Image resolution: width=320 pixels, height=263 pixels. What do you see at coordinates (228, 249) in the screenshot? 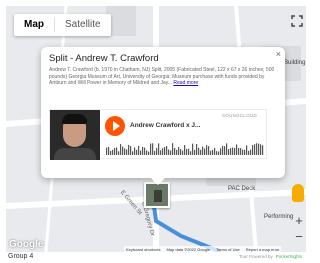
I see `terms-link: Terms of Use` at bounding box center [228, 249].